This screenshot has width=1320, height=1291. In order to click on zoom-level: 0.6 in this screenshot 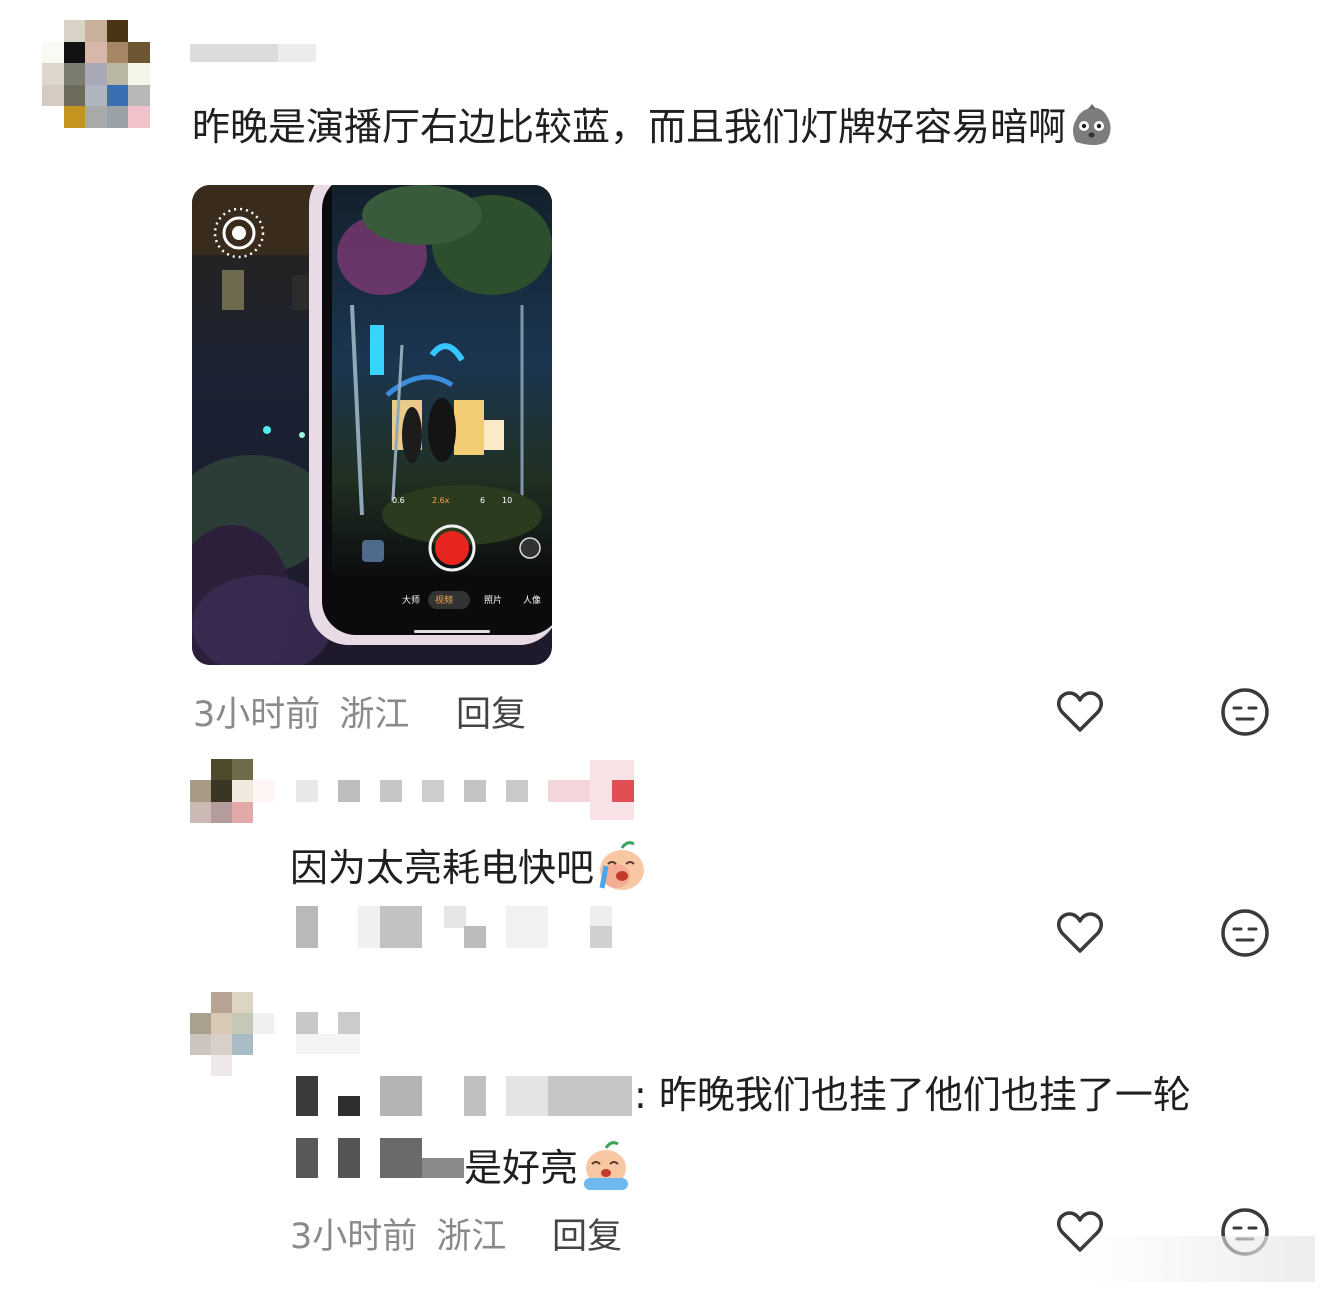, I will do `click(398, 500)`.